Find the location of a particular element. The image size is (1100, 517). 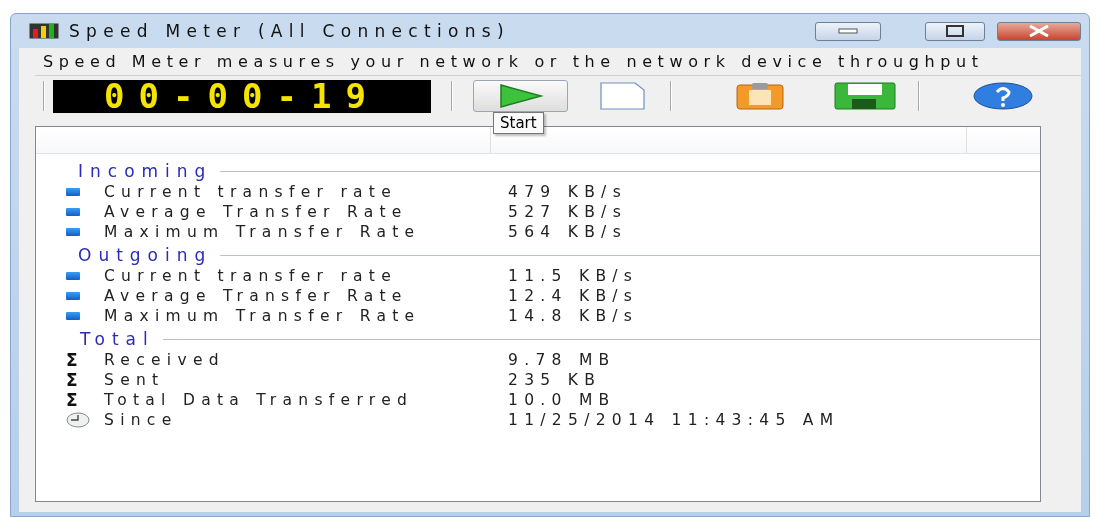

stat-value: 9.78 MB is located at coordinates (562, 360).